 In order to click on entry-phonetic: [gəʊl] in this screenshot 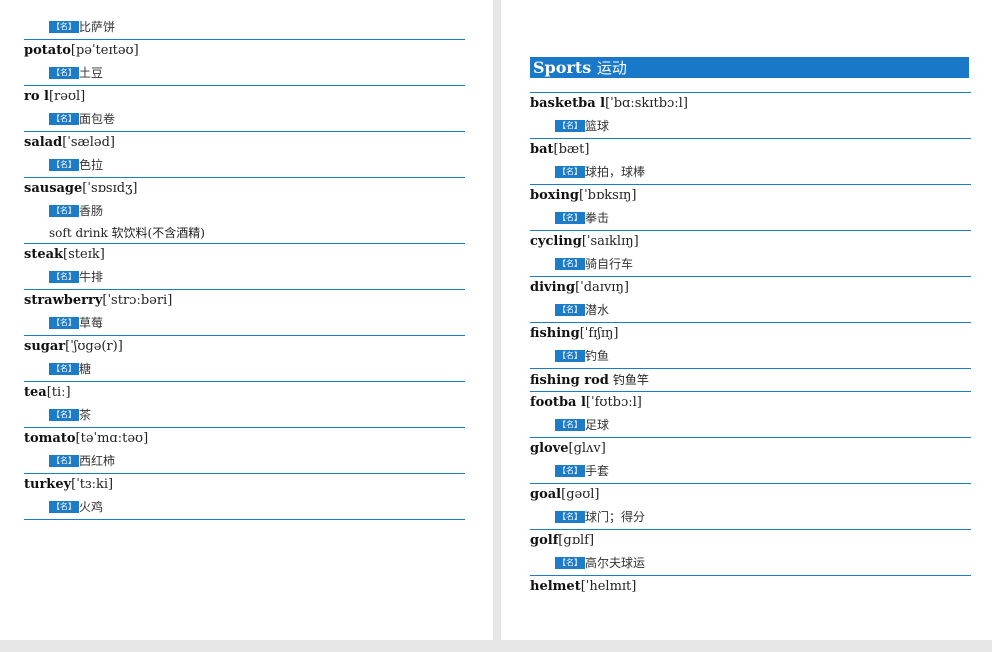, I will do `click(580, 494)`.